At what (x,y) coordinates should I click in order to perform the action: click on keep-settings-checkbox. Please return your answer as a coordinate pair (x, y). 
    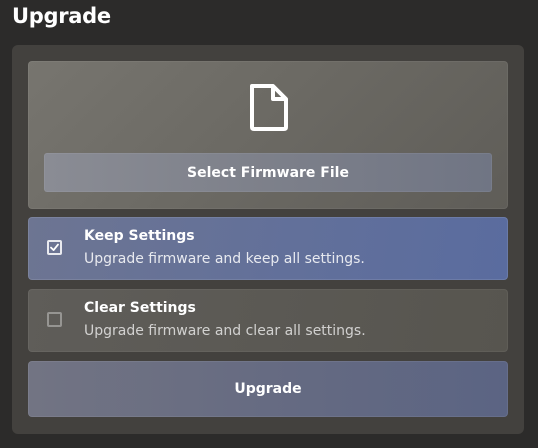
    Looking at the image, I should click on (54, 247).